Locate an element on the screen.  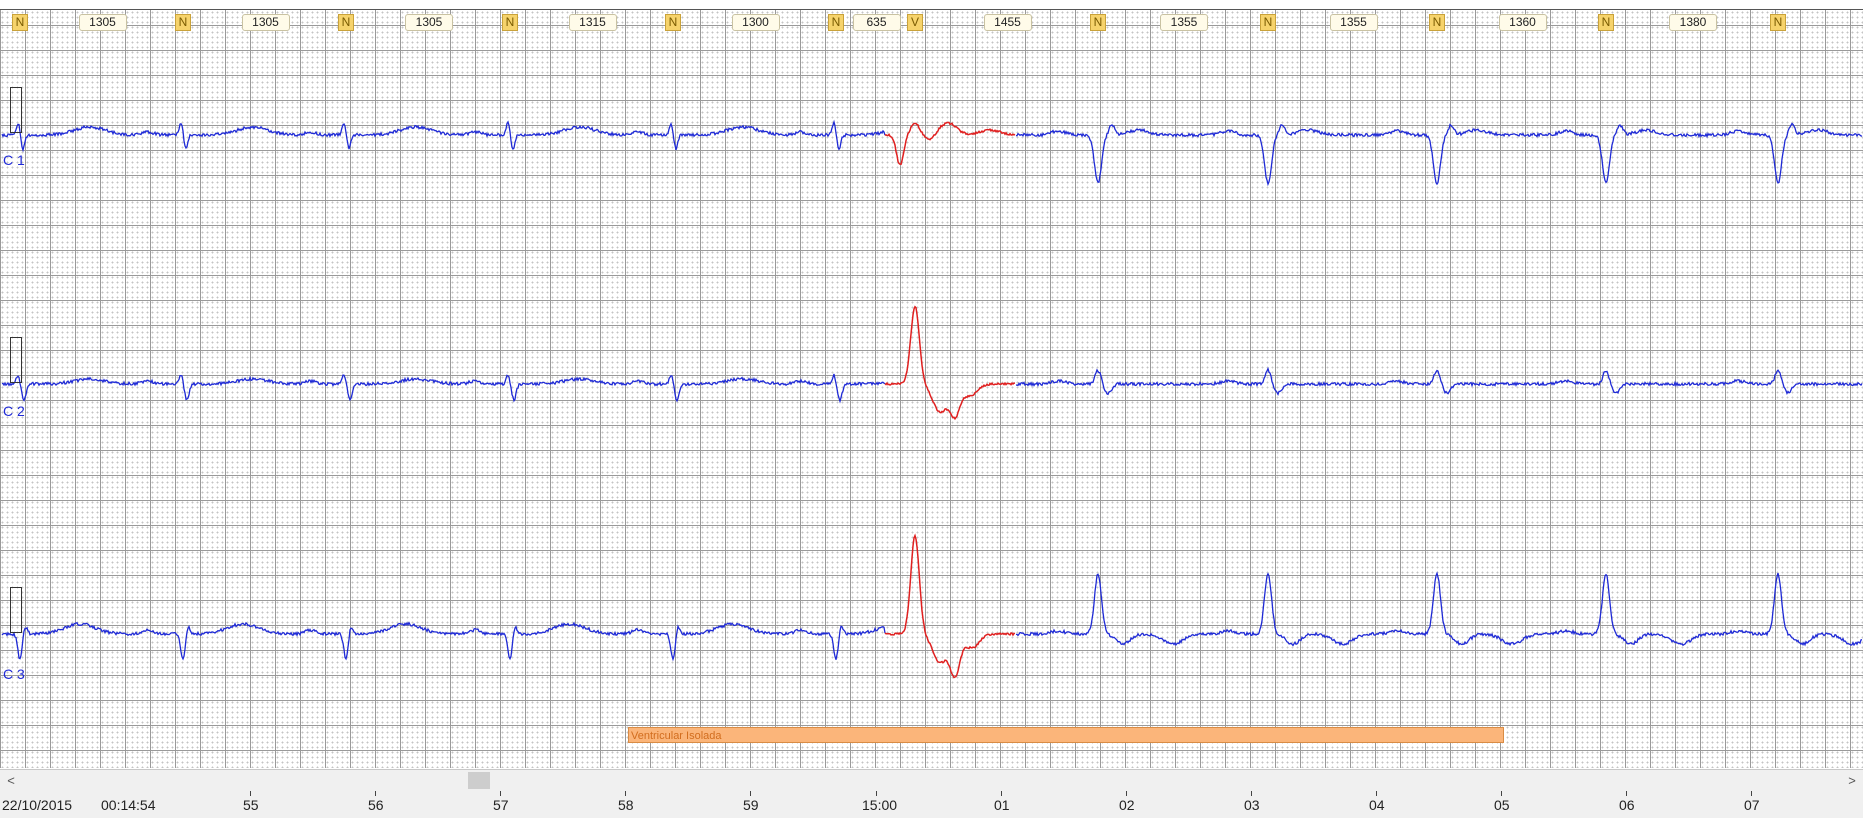
scroll-right-icon: > is located at coordinates (1852, 780).